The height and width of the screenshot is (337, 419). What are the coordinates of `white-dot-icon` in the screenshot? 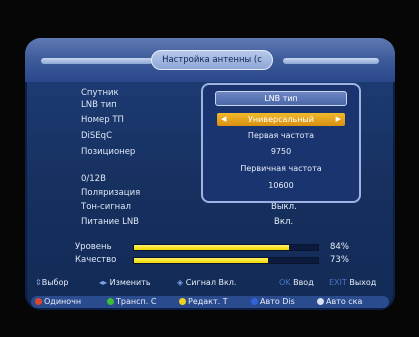 It's located at (320, 301).